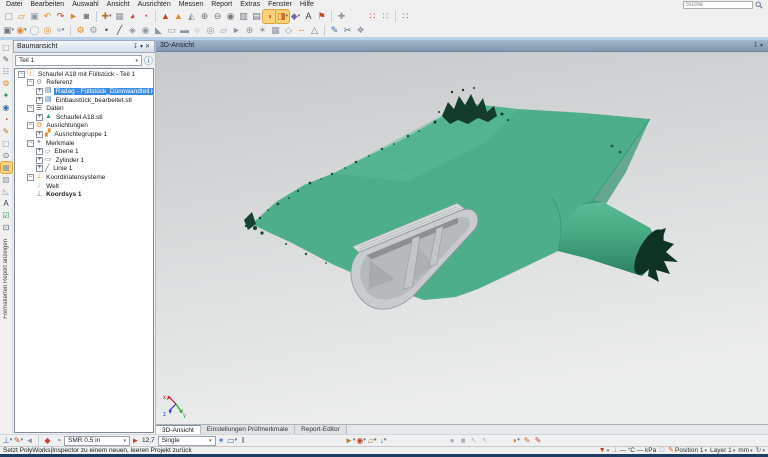 This screenshot has width=768, height=457. What do you see at coordinates (759, 5) in the screenshot?
I see `search-icon` at bounding box center [759, 5].